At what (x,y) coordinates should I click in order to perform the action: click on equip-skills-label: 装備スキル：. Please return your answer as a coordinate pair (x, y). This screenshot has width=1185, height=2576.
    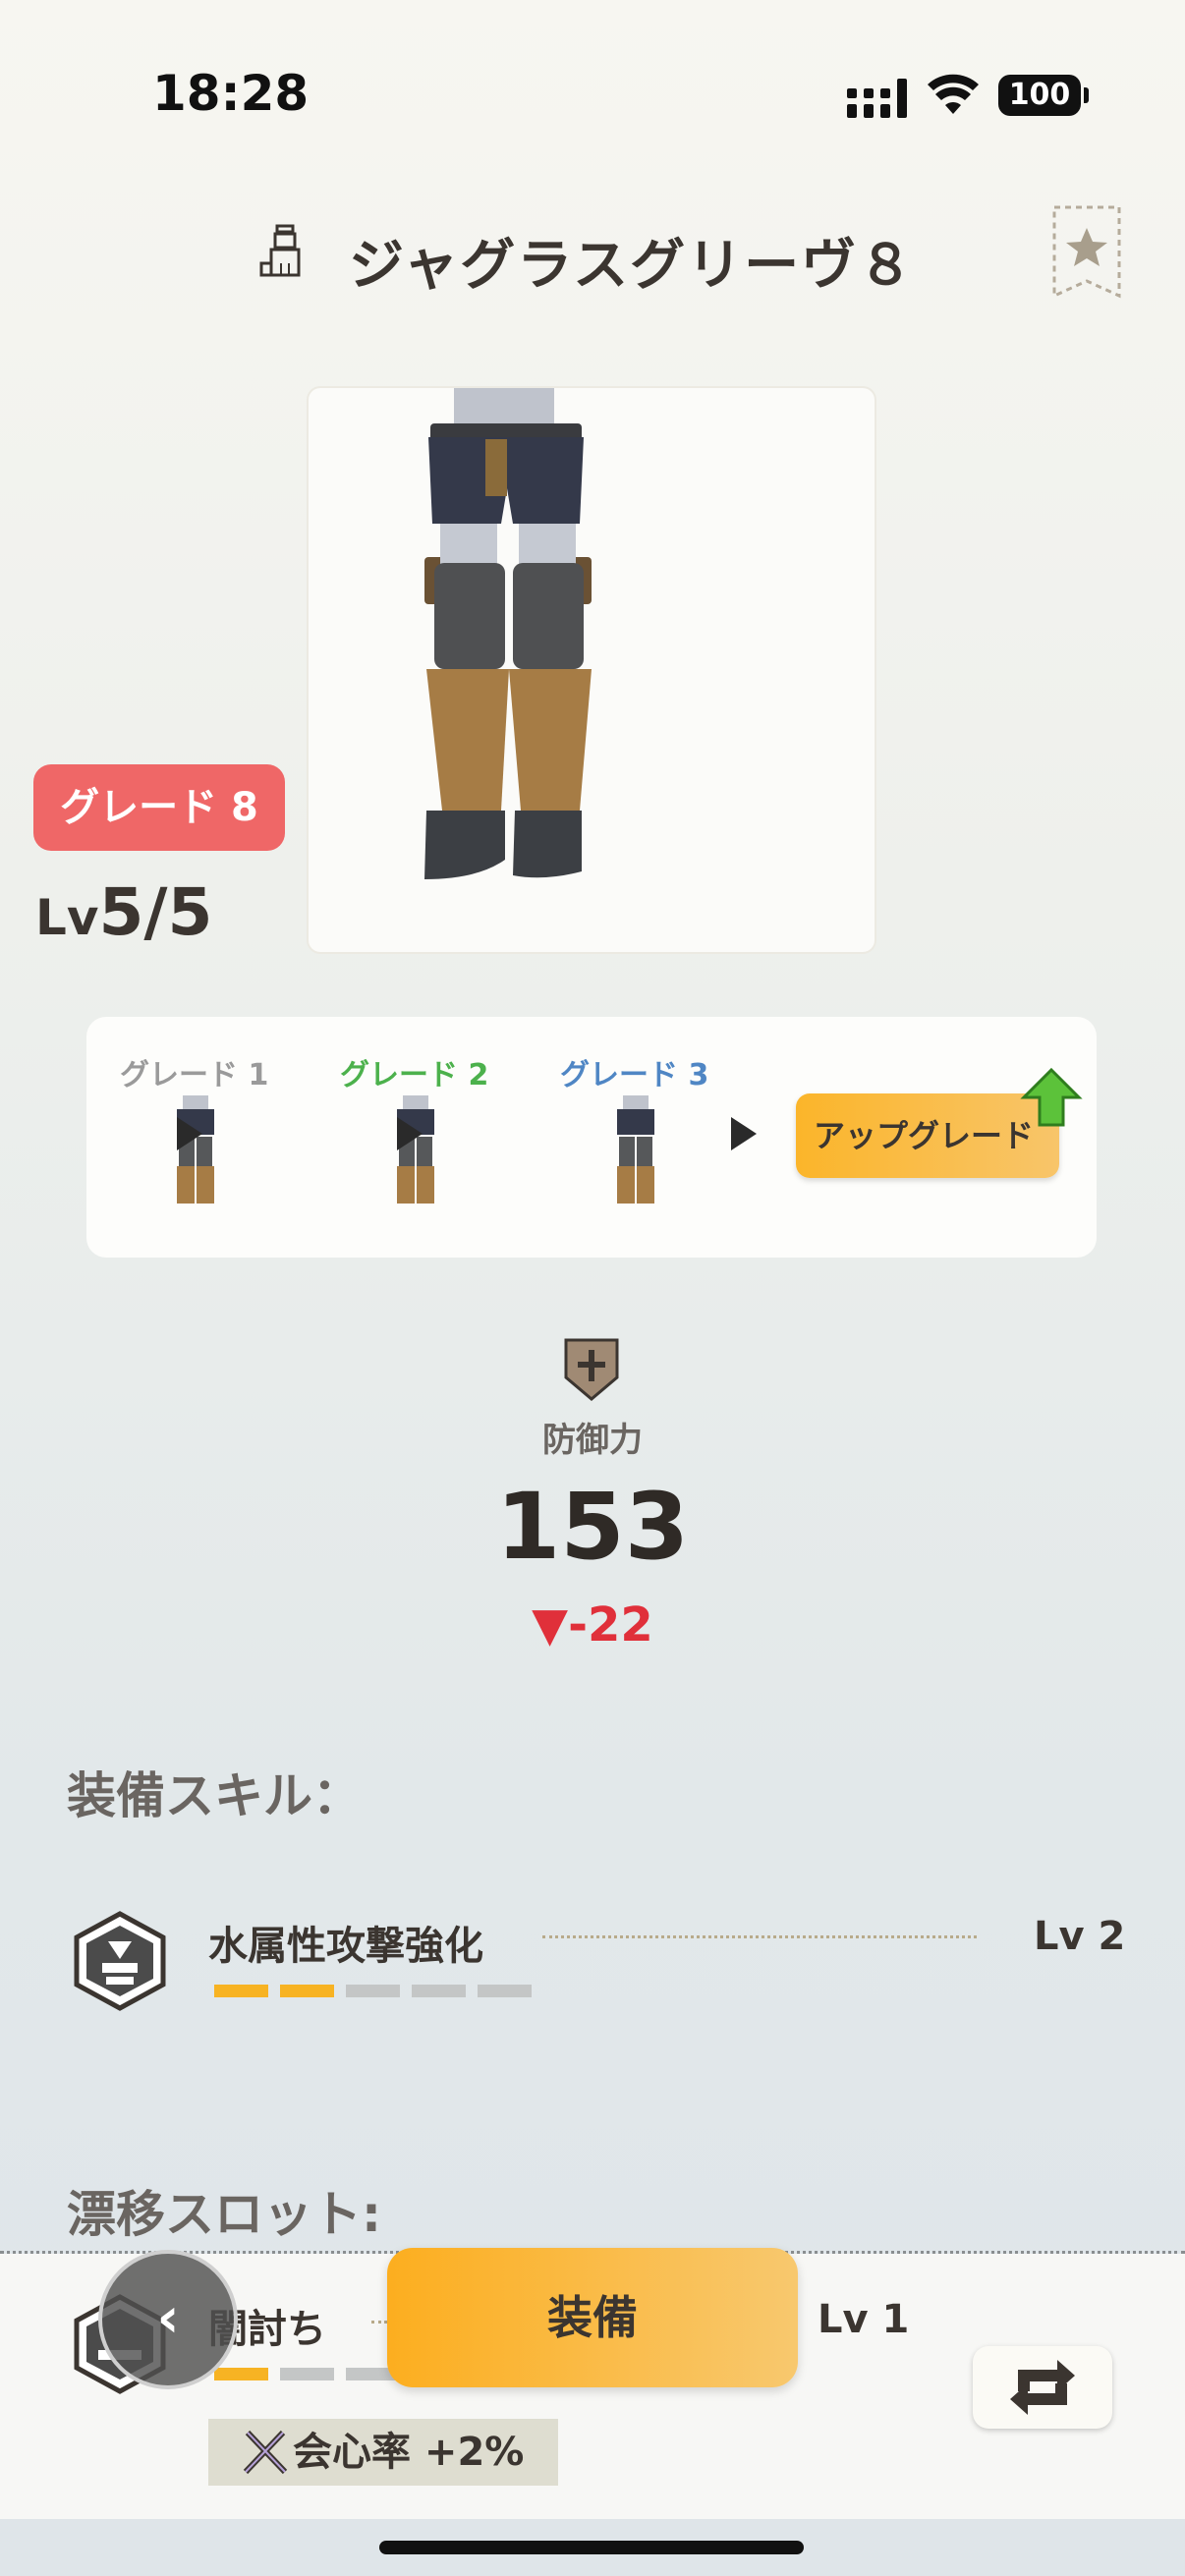
    Looking at the image, I should click on (215, 1795).